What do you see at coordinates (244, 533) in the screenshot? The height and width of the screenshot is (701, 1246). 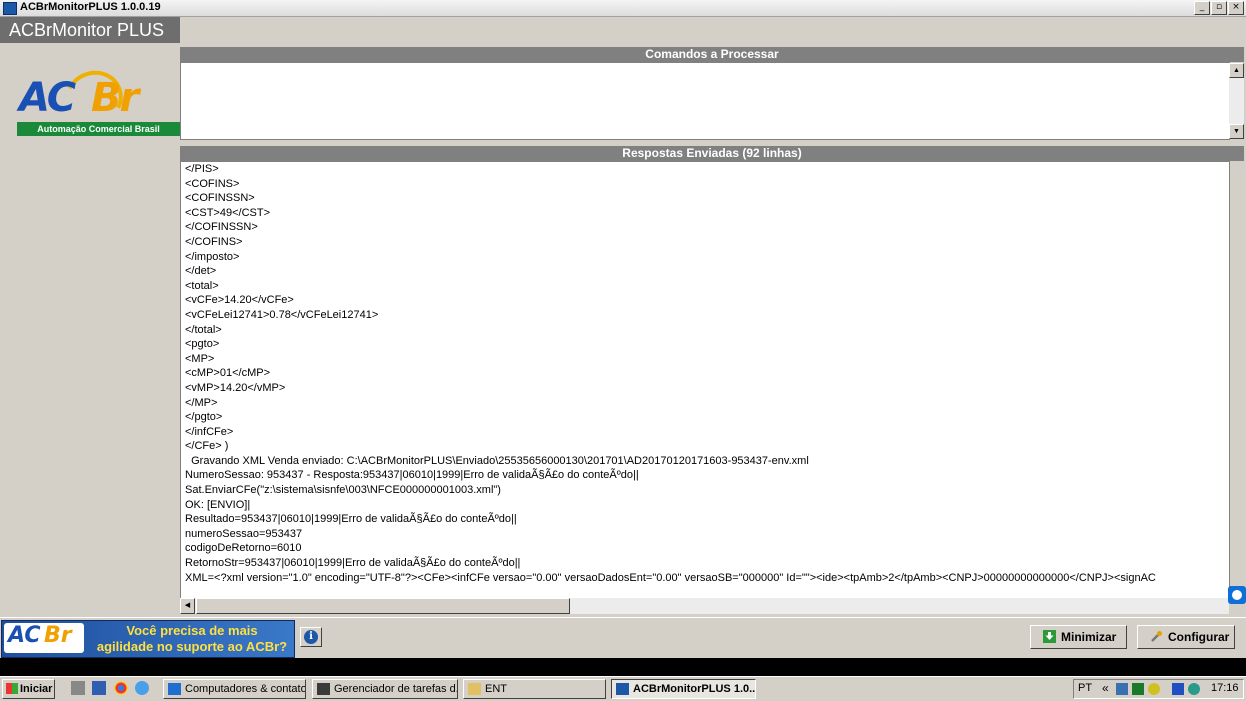 I see `response-line: numeroSessao=953437` at bounding box center [244, 533].